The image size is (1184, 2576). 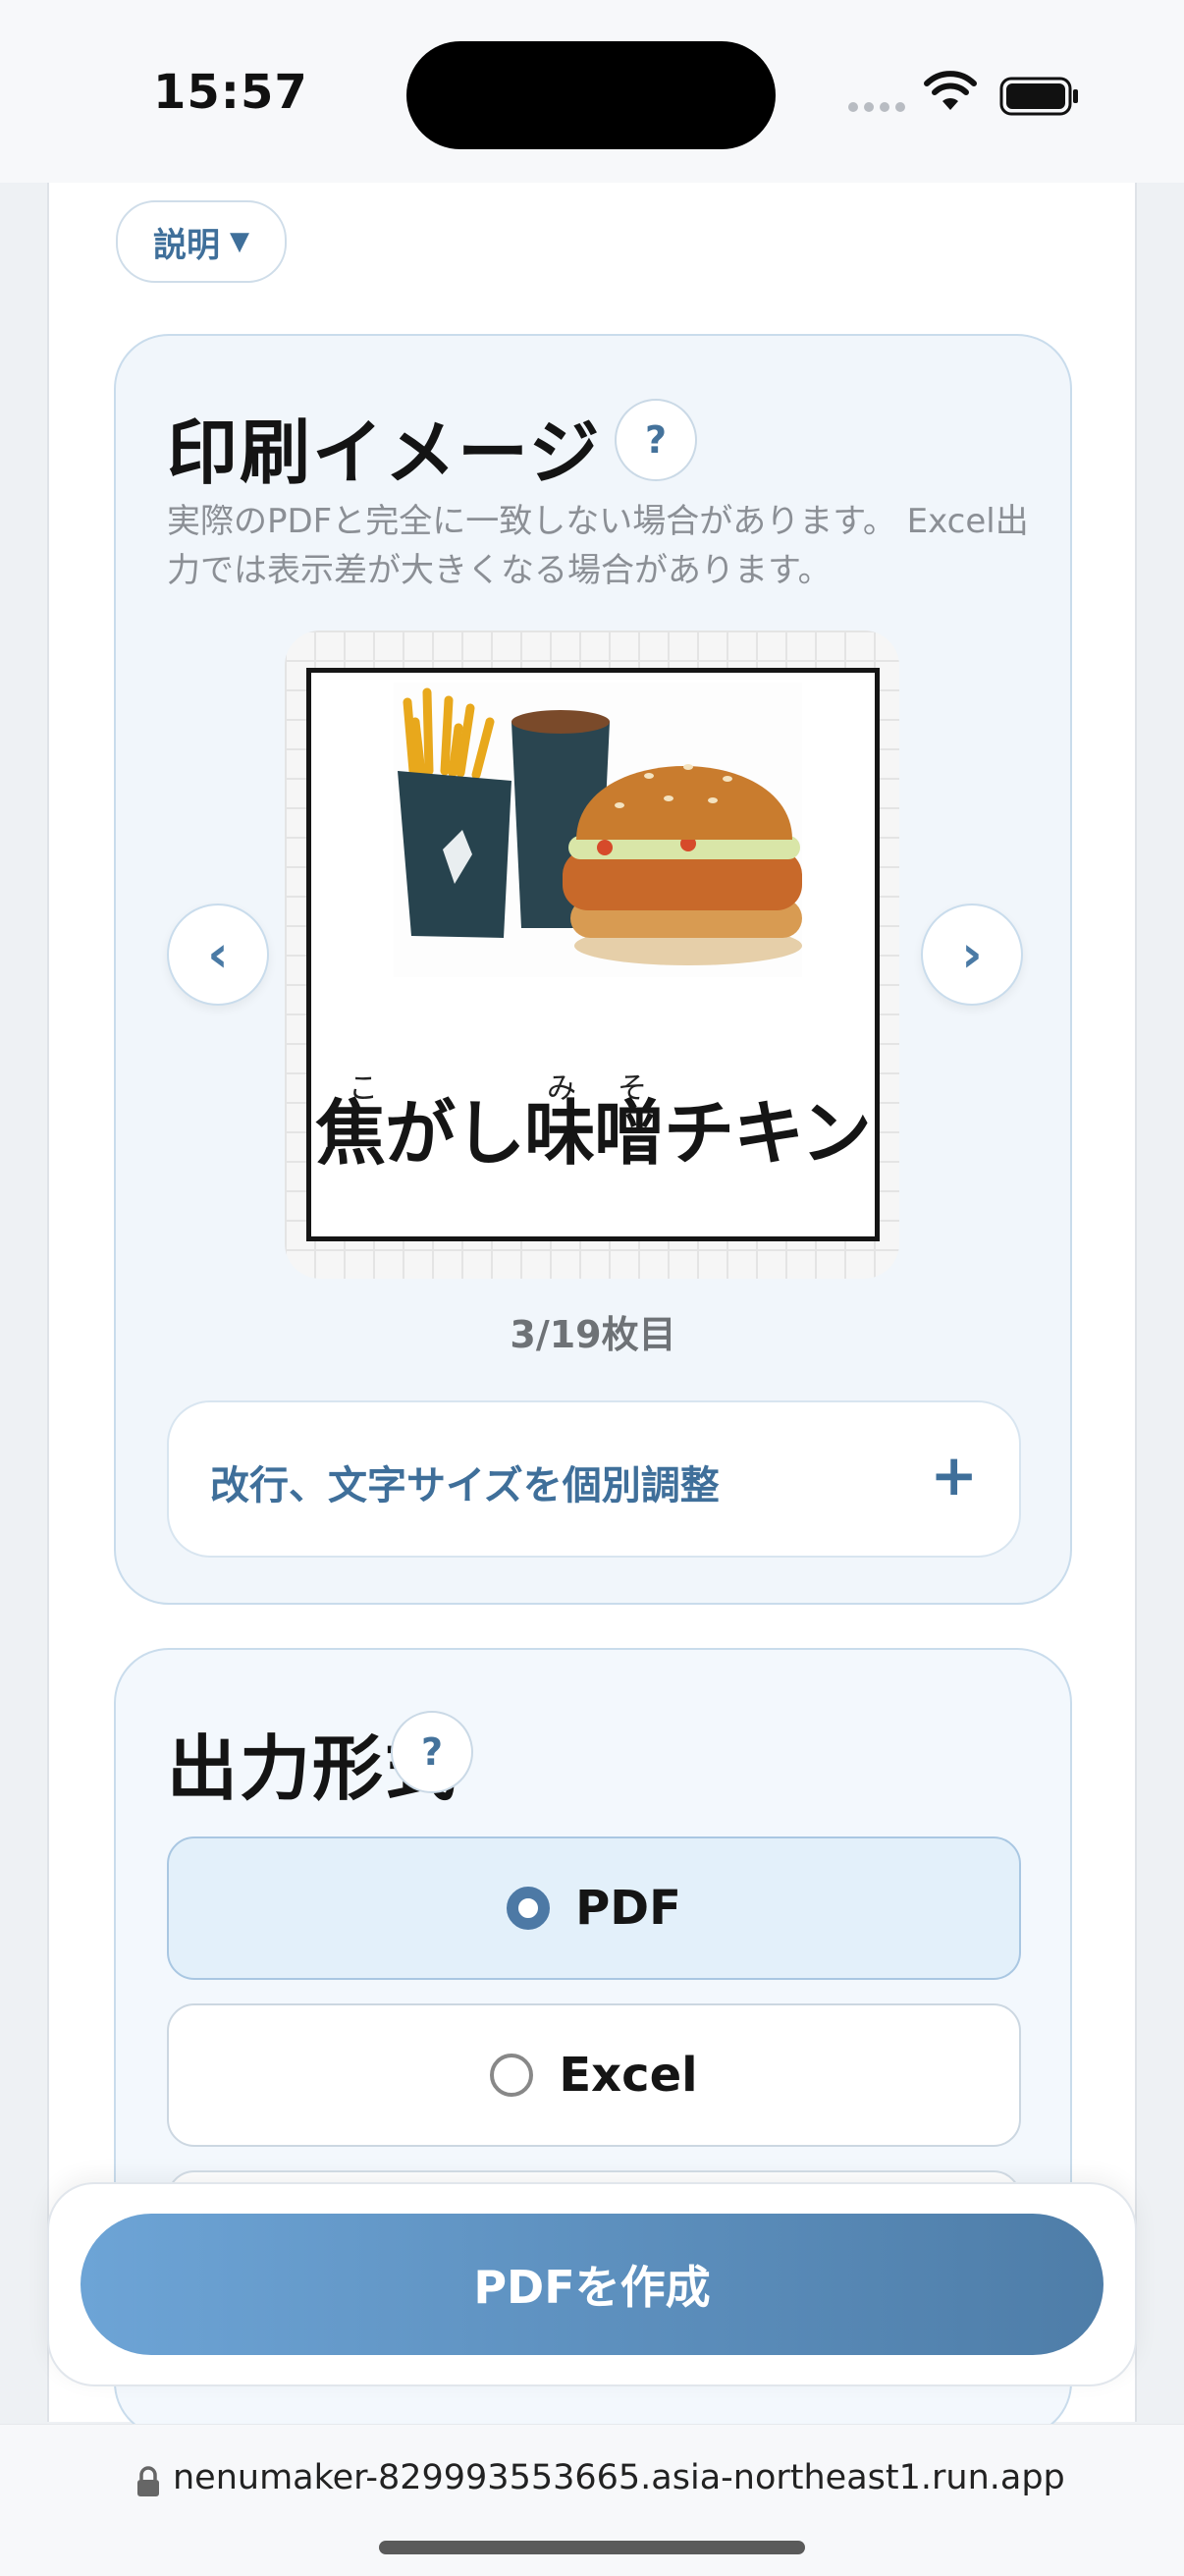 I want to click on individual-adjust-expander: 改行、文字サイズを個別調整 +, so click(x=594, y=1479).